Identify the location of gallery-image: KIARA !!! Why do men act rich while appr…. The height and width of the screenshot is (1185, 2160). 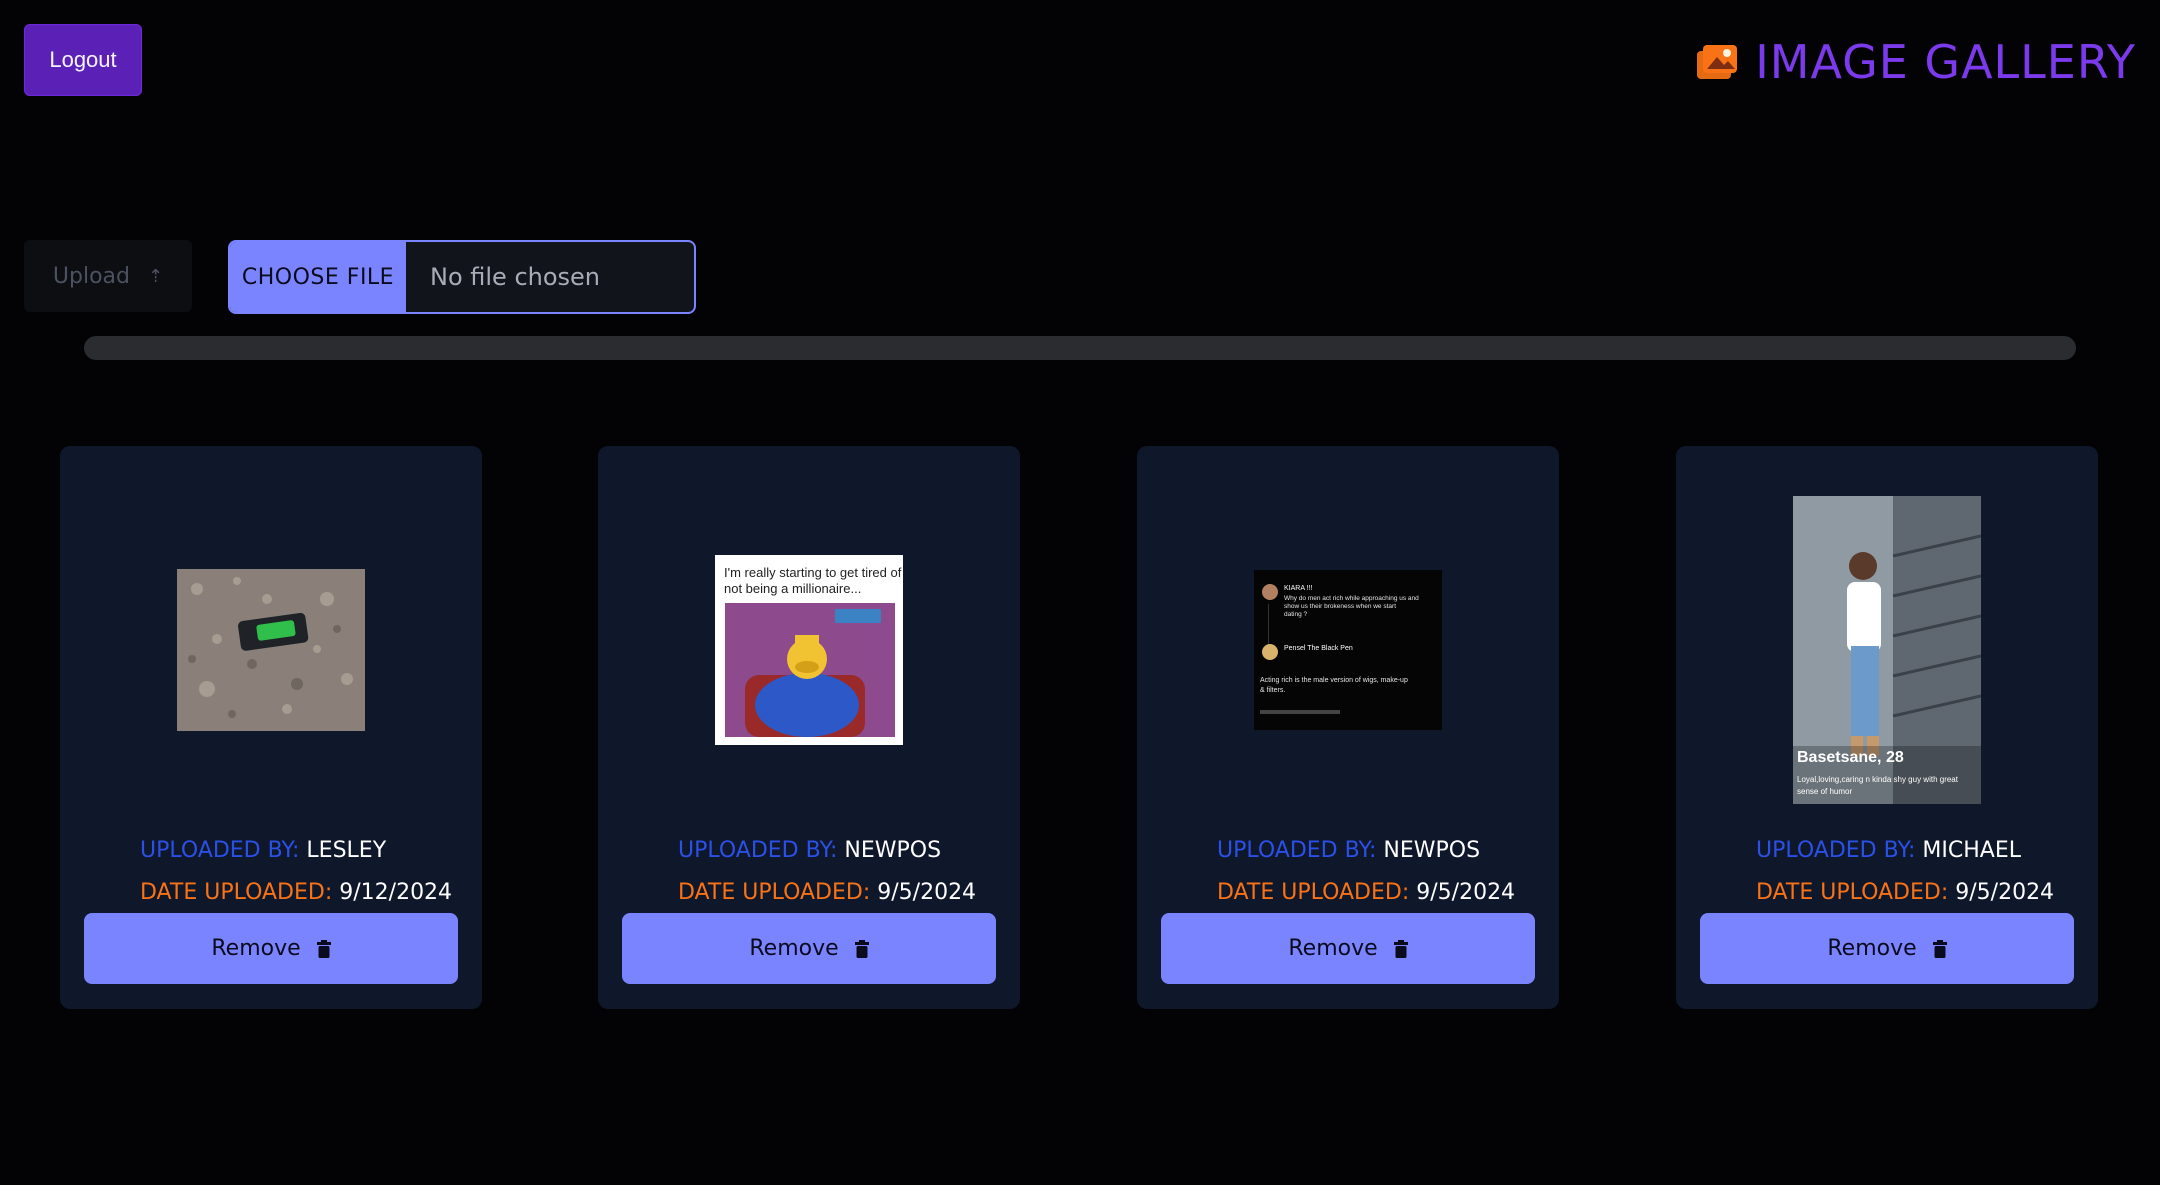
(1348, 650).